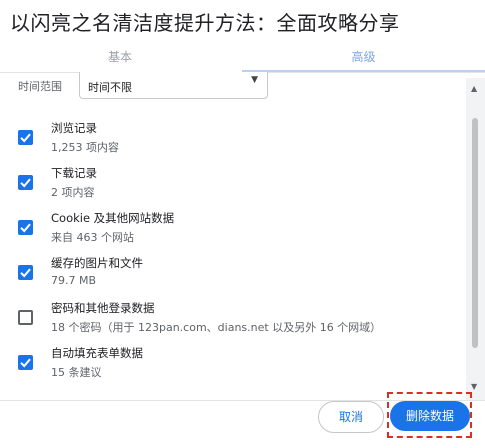 This screenshot has width=485, height=448. I want to click on scrollbar-thumb, so click(475, 233).